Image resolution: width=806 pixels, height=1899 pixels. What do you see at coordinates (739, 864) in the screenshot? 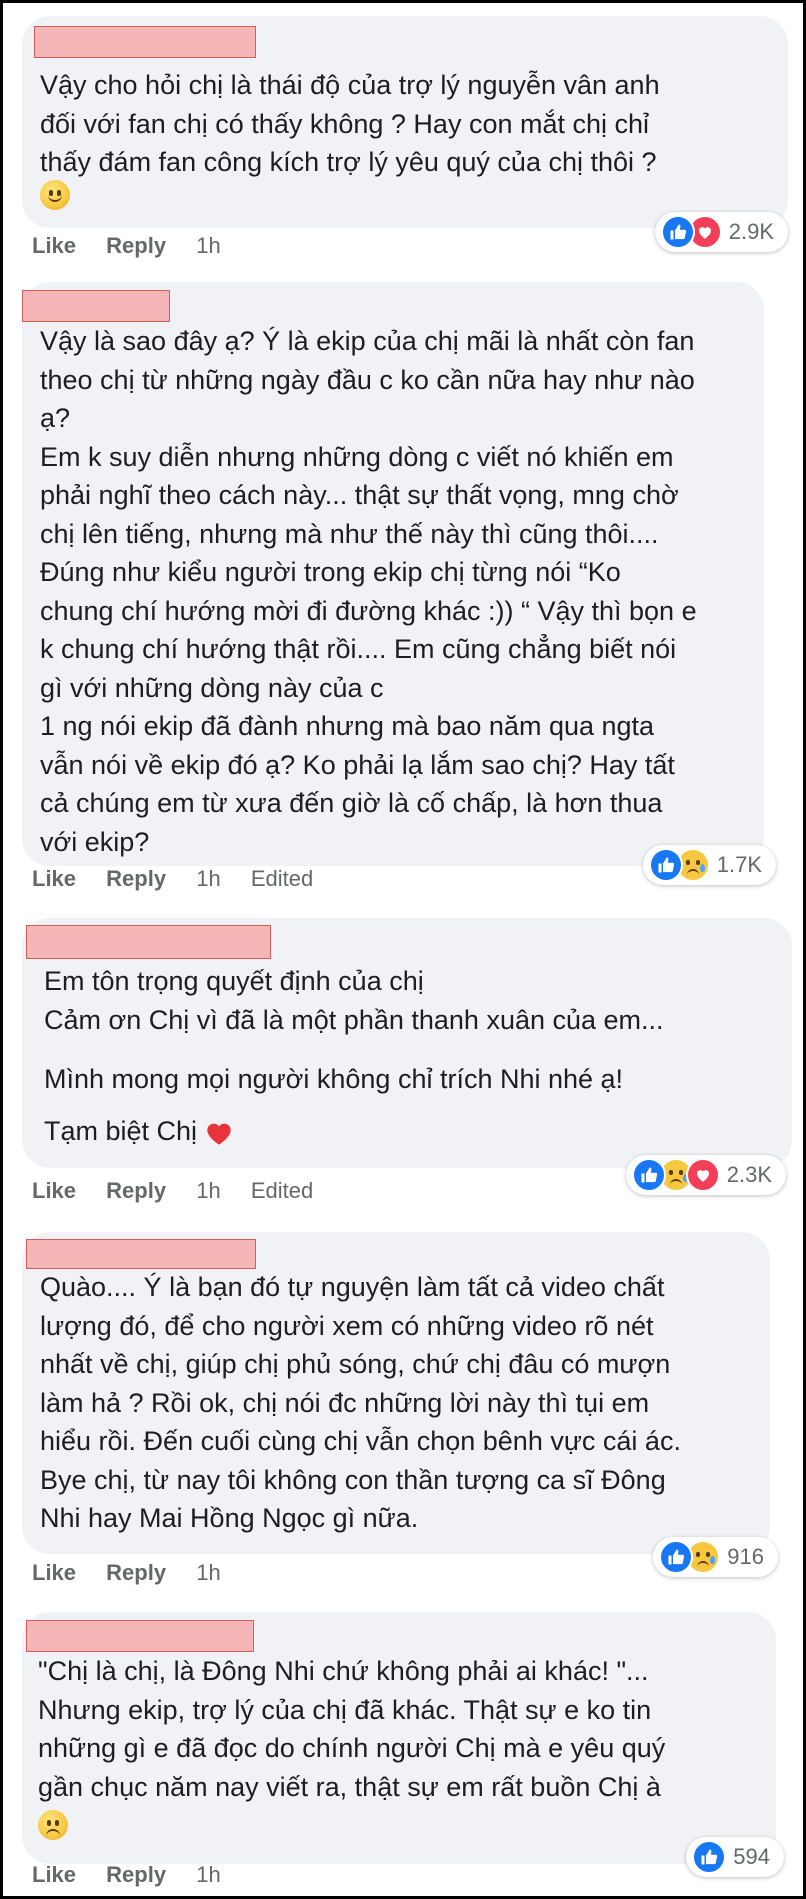
I see `reaction-count: 1.7K` at bounding box center [739, 864].